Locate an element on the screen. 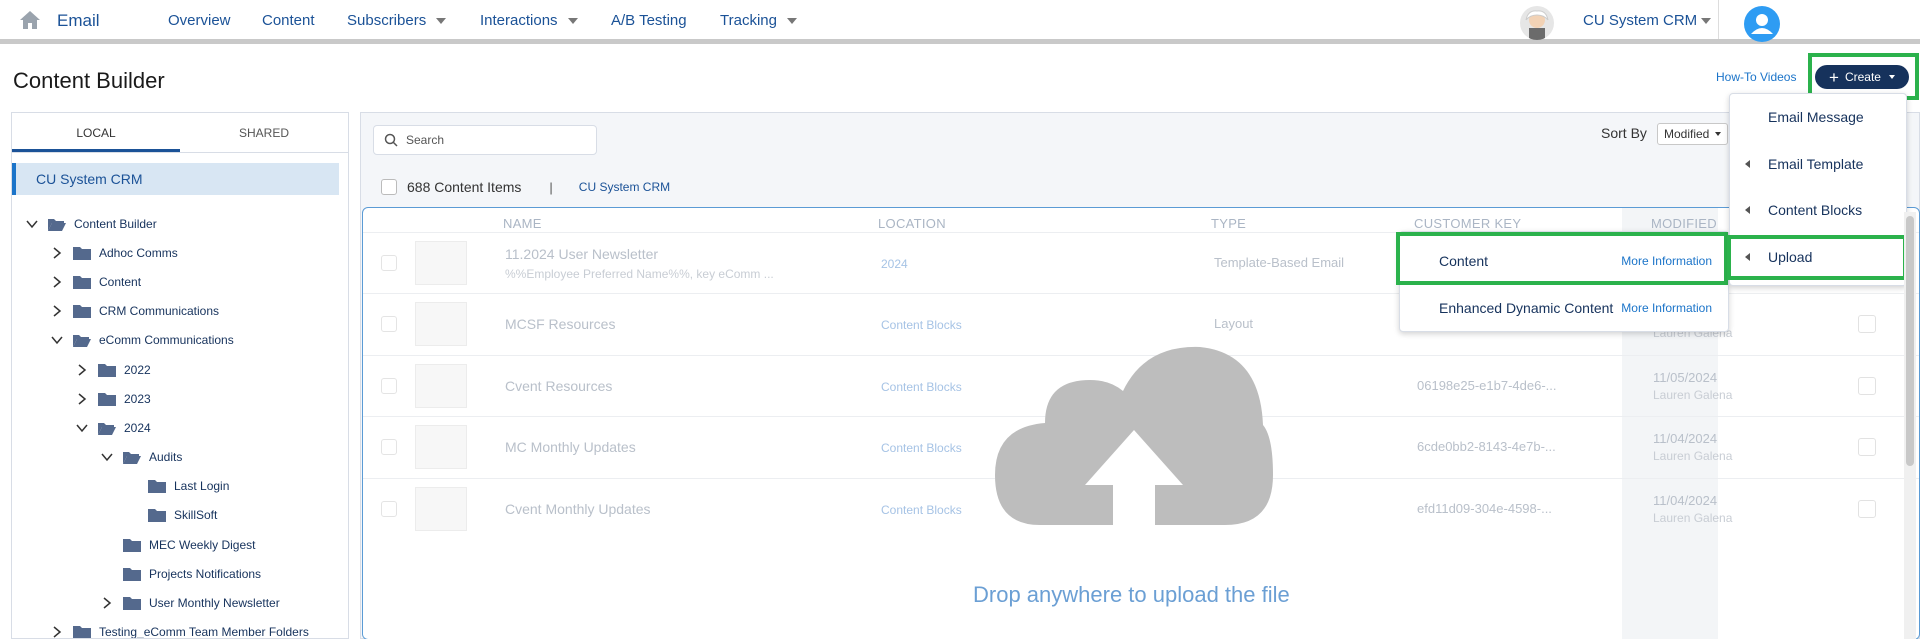 The height and width of the screenshot is (639, 1920). chevron-left-icon is located at coordinates (1747, 164).